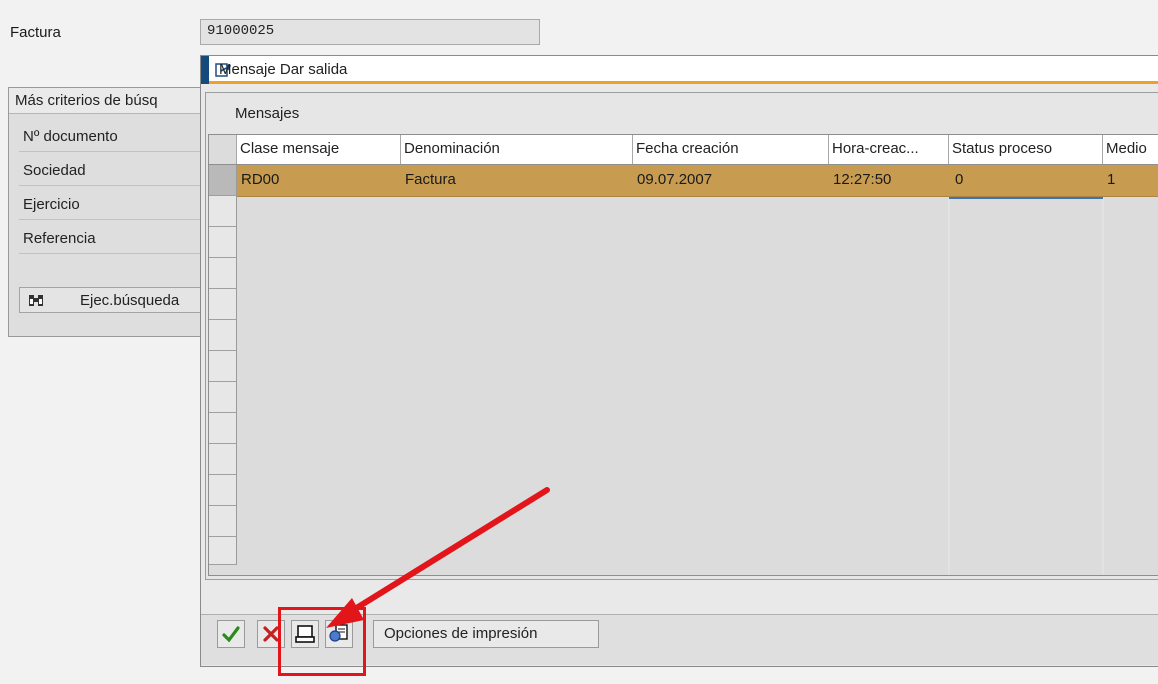  Describe the element at coordinates (1026, 149) in the screenshot. I see `column-header: Status proceso` at that location.